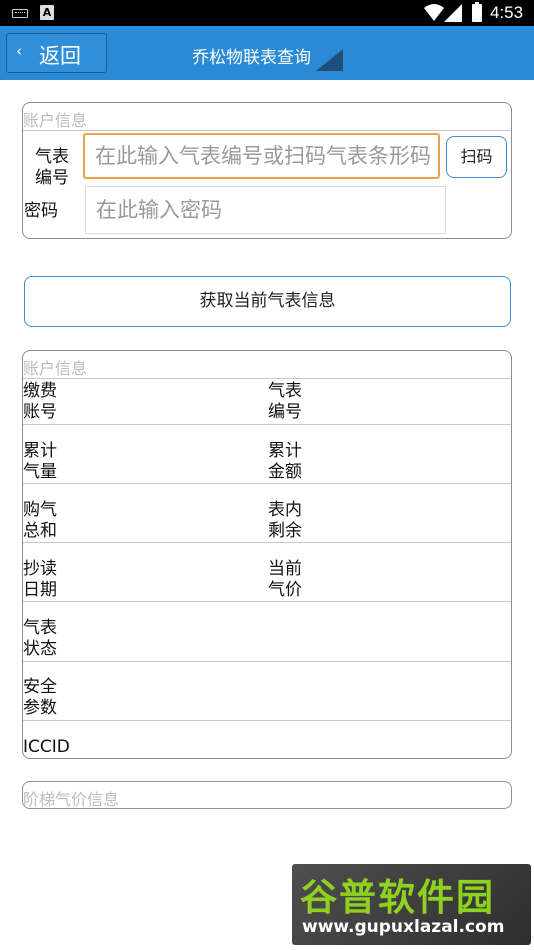  Describe the element at coordinates (267, 795) in the screenshot. I see `tier-price-panel: 阶梯气价信息` at that location.